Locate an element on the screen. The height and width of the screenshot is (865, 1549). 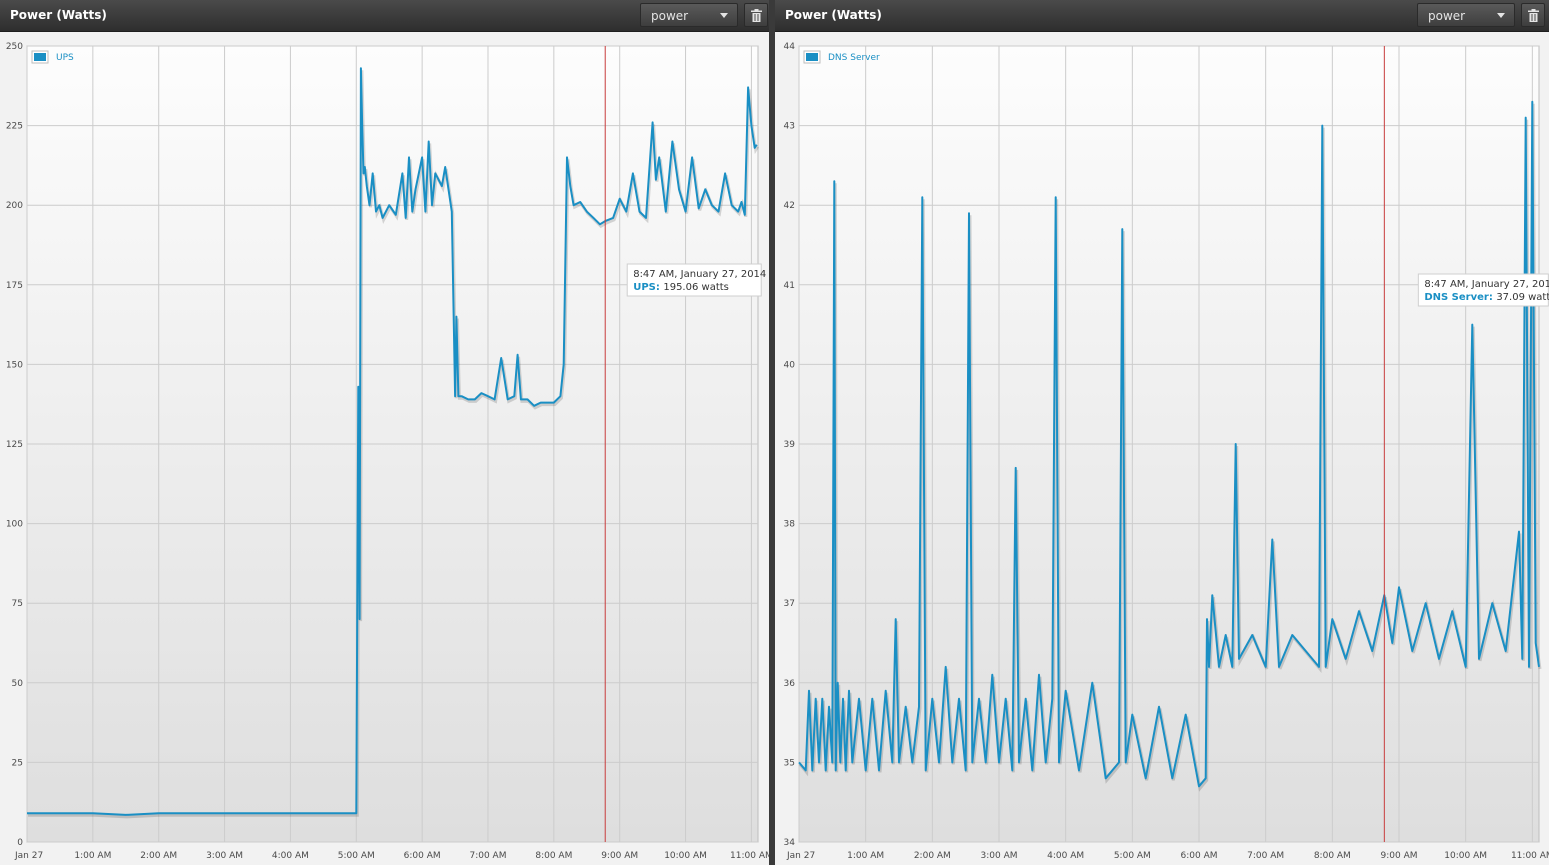
legend: DNS Server is located at coordinates (841, 57).